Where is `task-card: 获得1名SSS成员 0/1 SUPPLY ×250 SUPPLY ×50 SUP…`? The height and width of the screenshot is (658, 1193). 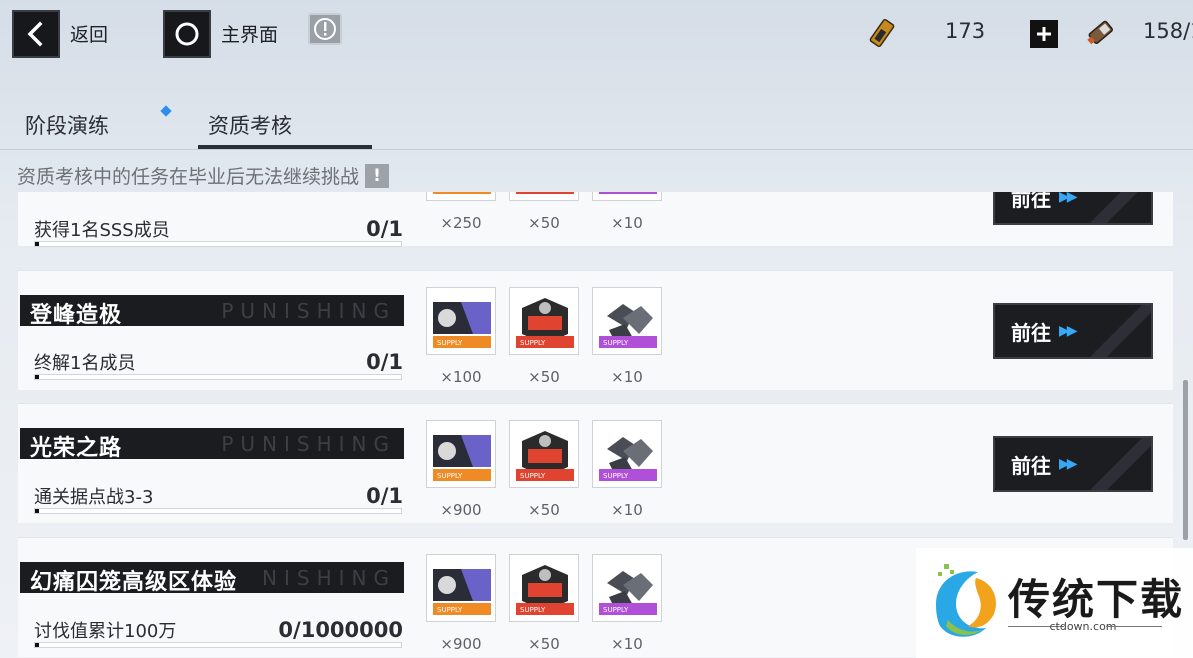 task-card: 获得1名SSS成员 0/1 SUPPLY ×250 SUPPLY ×50 SUP… is located at coordinates (595, 219).